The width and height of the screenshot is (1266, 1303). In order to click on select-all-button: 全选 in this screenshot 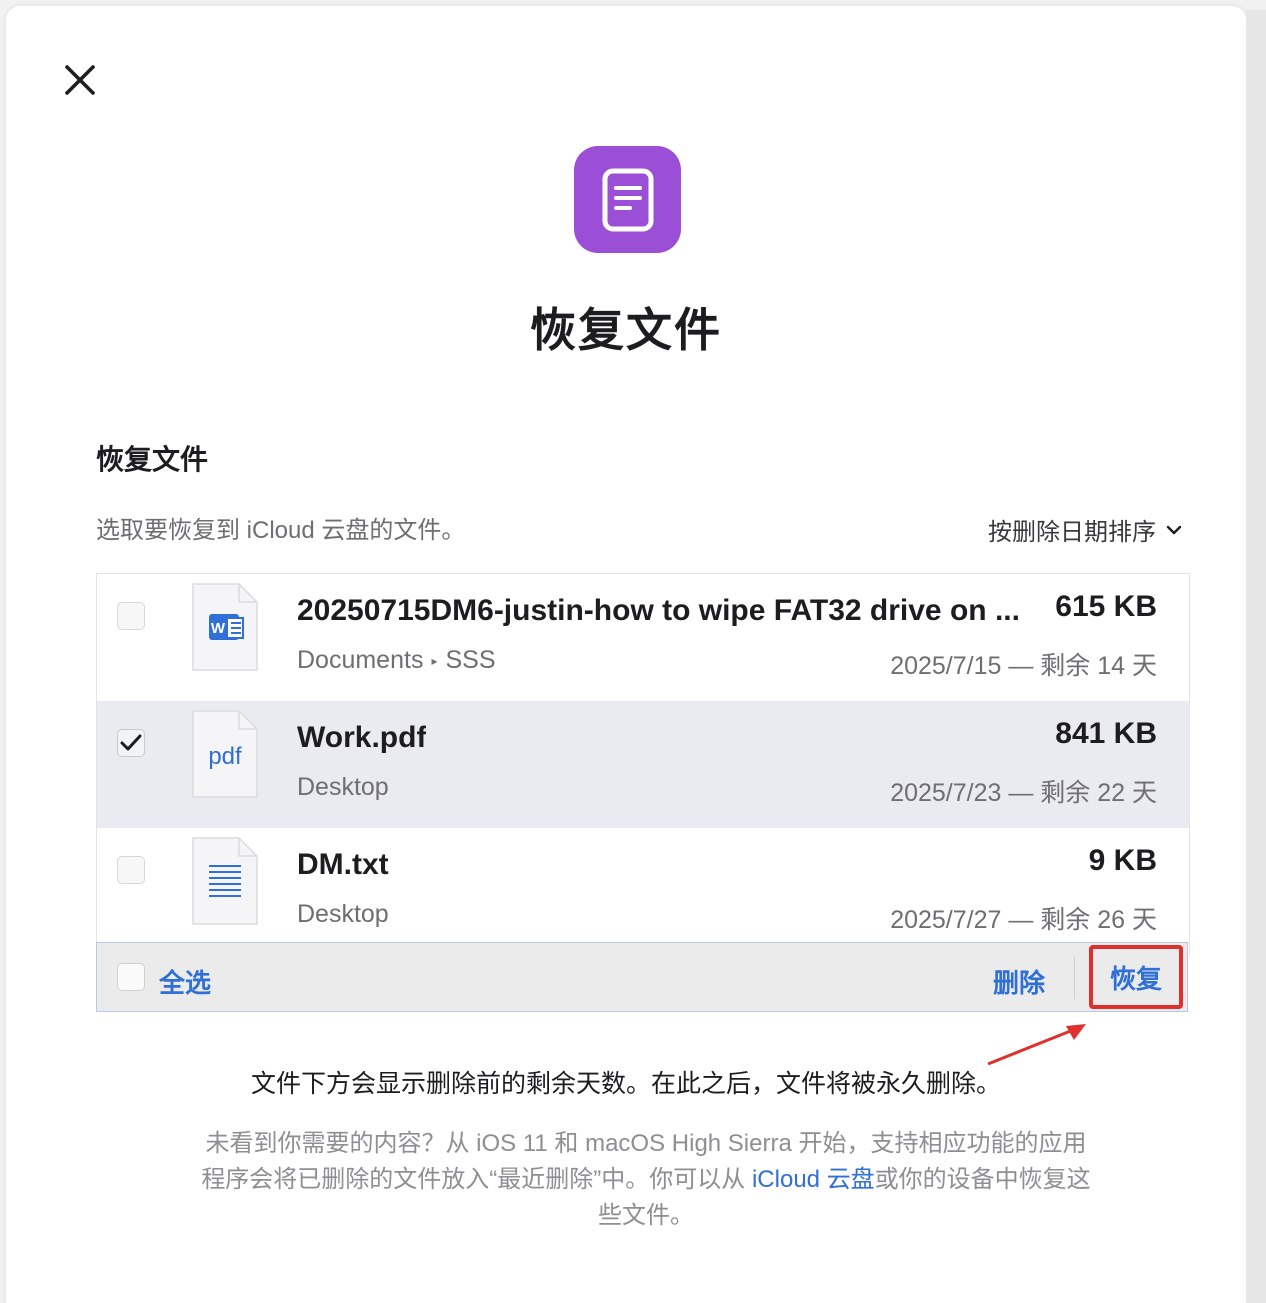, I will do `click(185, 981)`.